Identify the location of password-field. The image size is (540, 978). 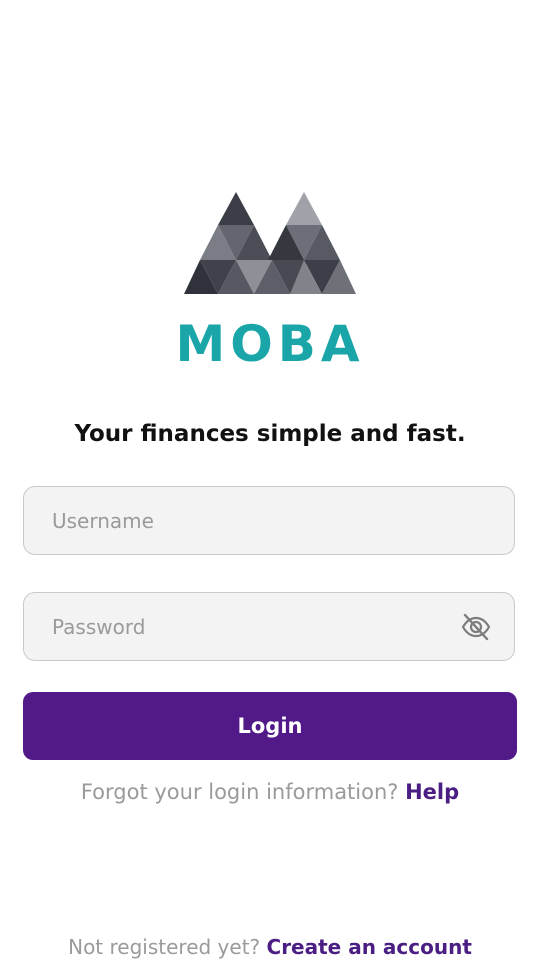
(269, 626).